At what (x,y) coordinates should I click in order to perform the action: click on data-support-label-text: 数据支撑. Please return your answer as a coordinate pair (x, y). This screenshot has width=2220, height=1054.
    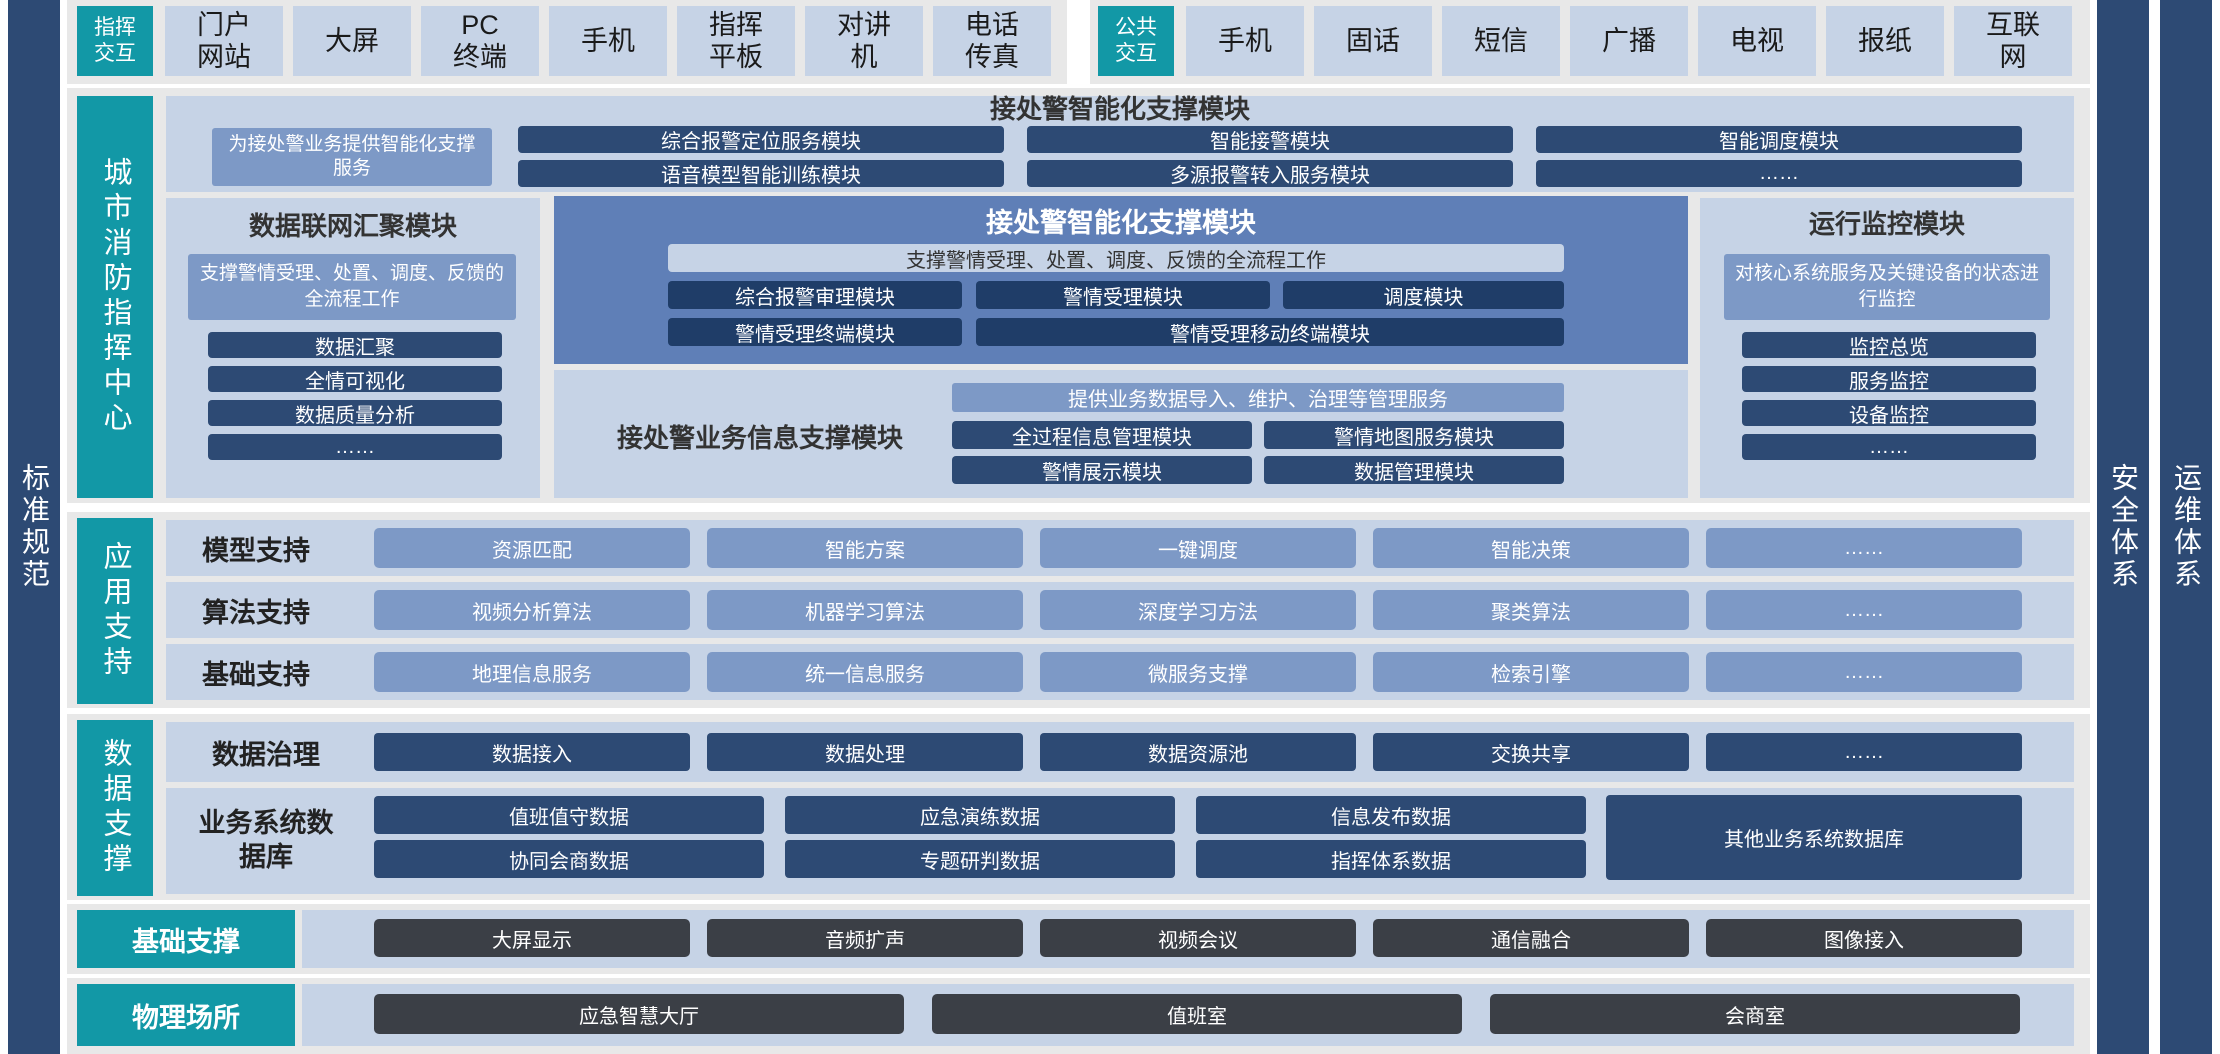
    Looking at the image, I should click on (115, 808).